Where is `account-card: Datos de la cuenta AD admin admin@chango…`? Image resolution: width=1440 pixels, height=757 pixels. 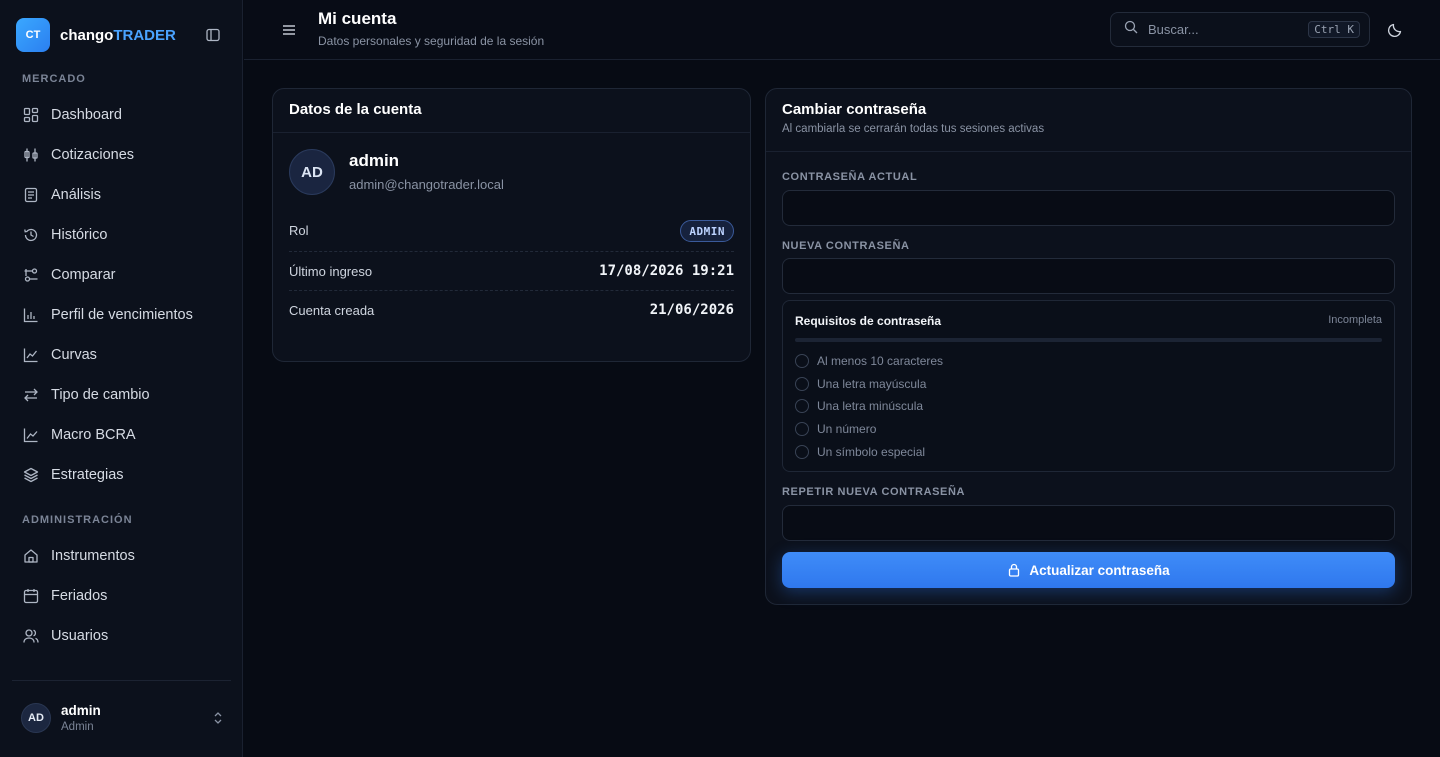
account-card: Datos de la cuenta AD admin admin@chango… is located at coordinates (511, 225).